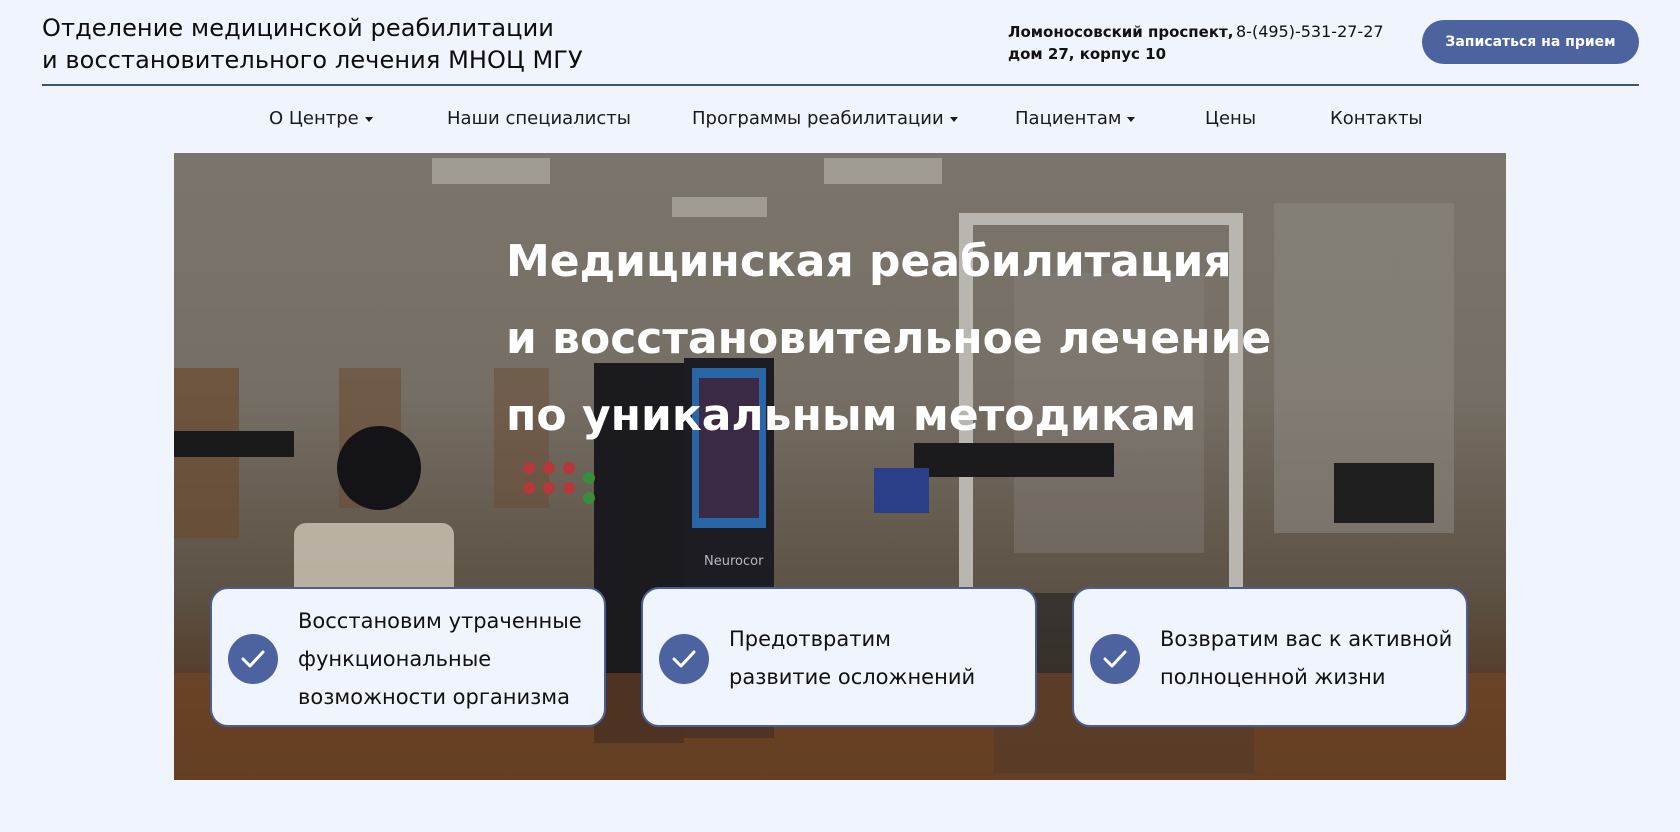 This screenshot has width=1680, height=832. Describe the element at coordinates (1530, 42) in the screenshot. I see `book-appointment-button: Записаться на прием` at that location.